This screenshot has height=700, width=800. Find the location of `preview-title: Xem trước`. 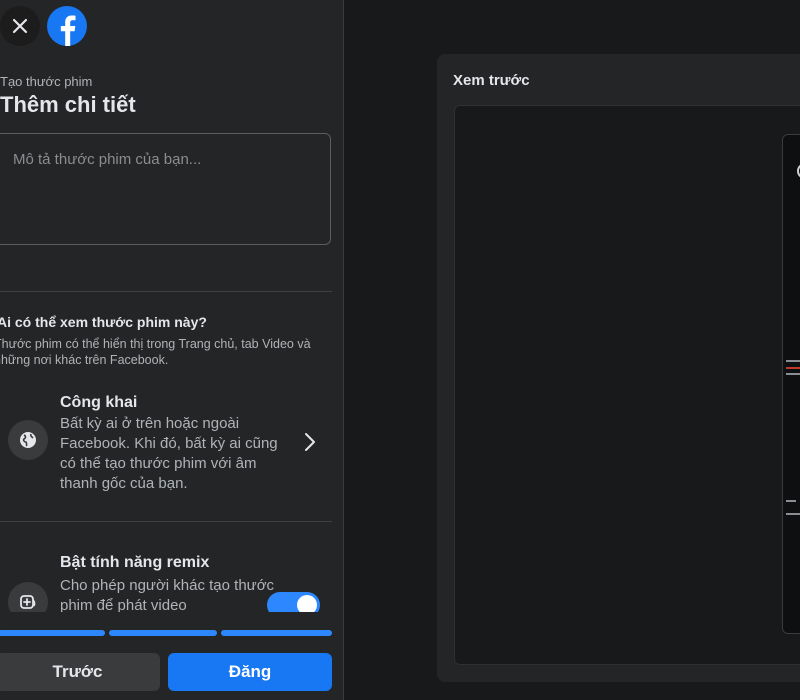

preview-title: Xem trước is located at coordinates (491, 80).